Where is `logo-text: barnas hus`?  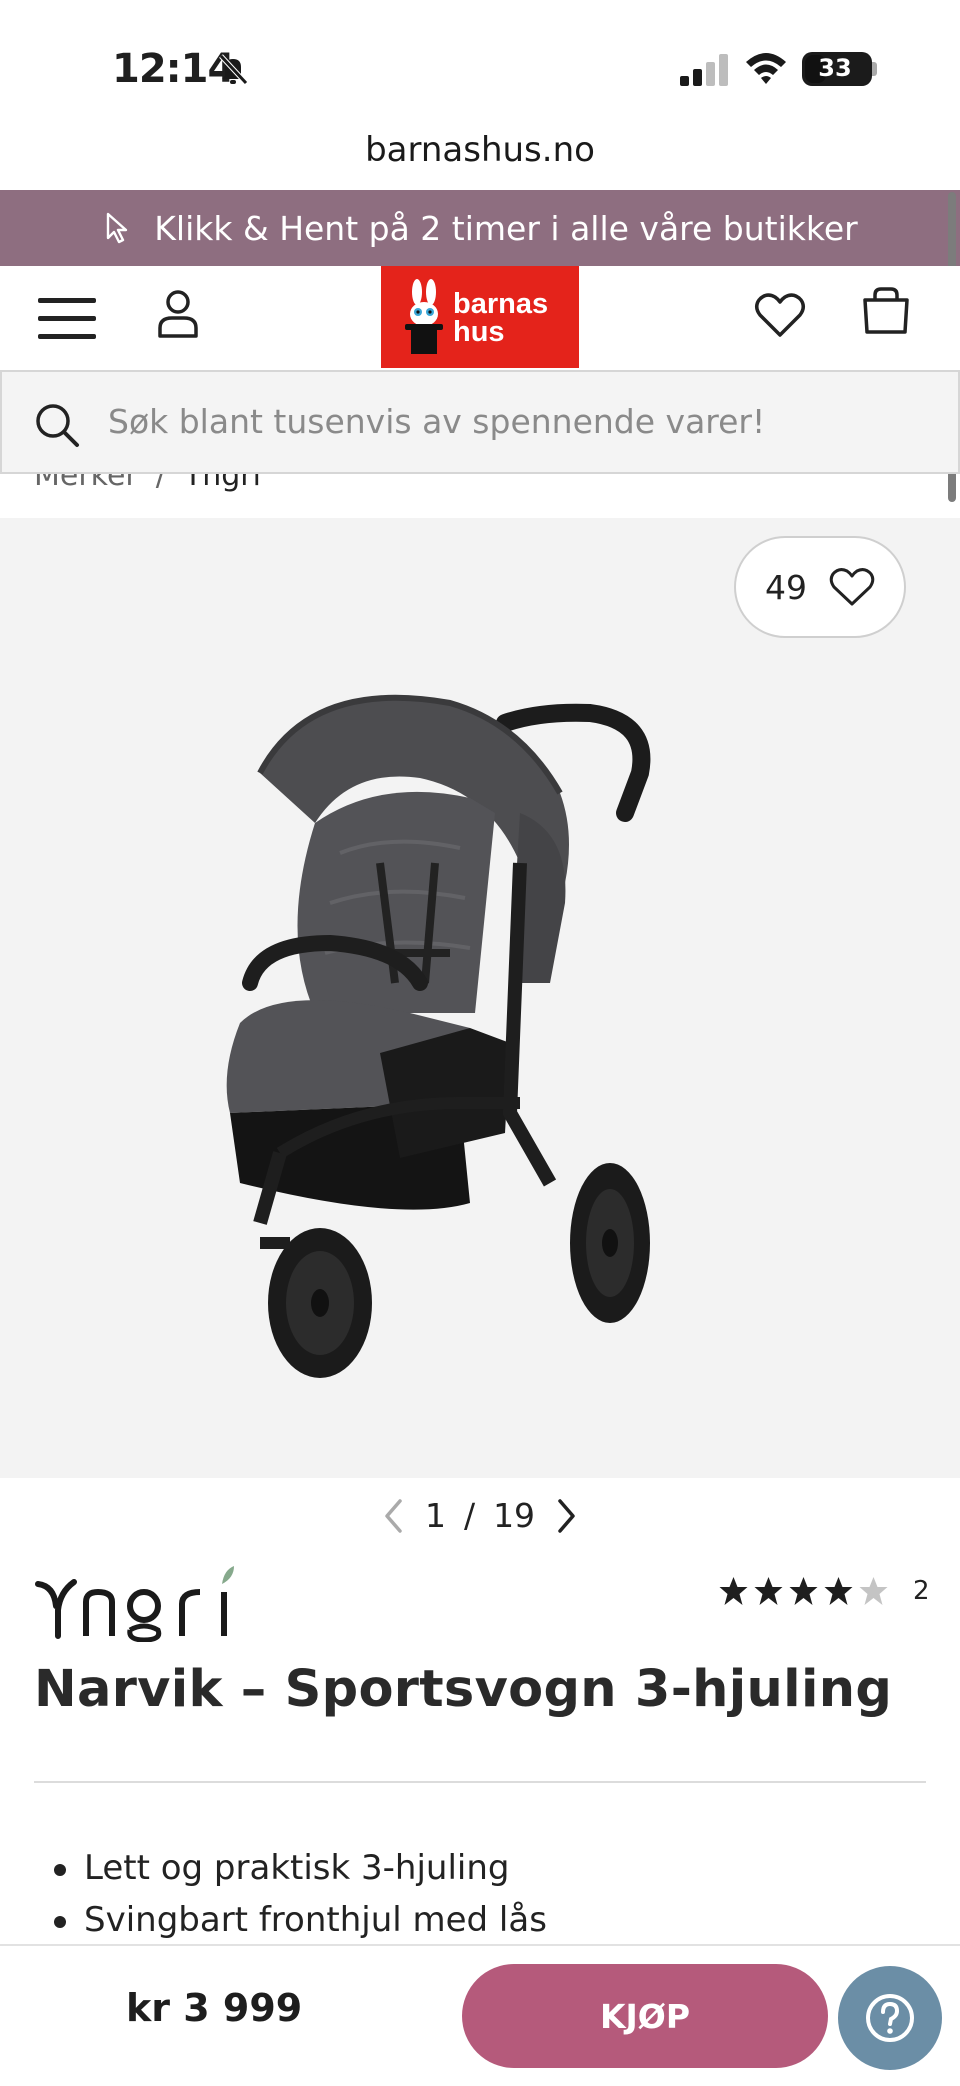 logo-text: barnas hus is located at coordinates (501, 318).